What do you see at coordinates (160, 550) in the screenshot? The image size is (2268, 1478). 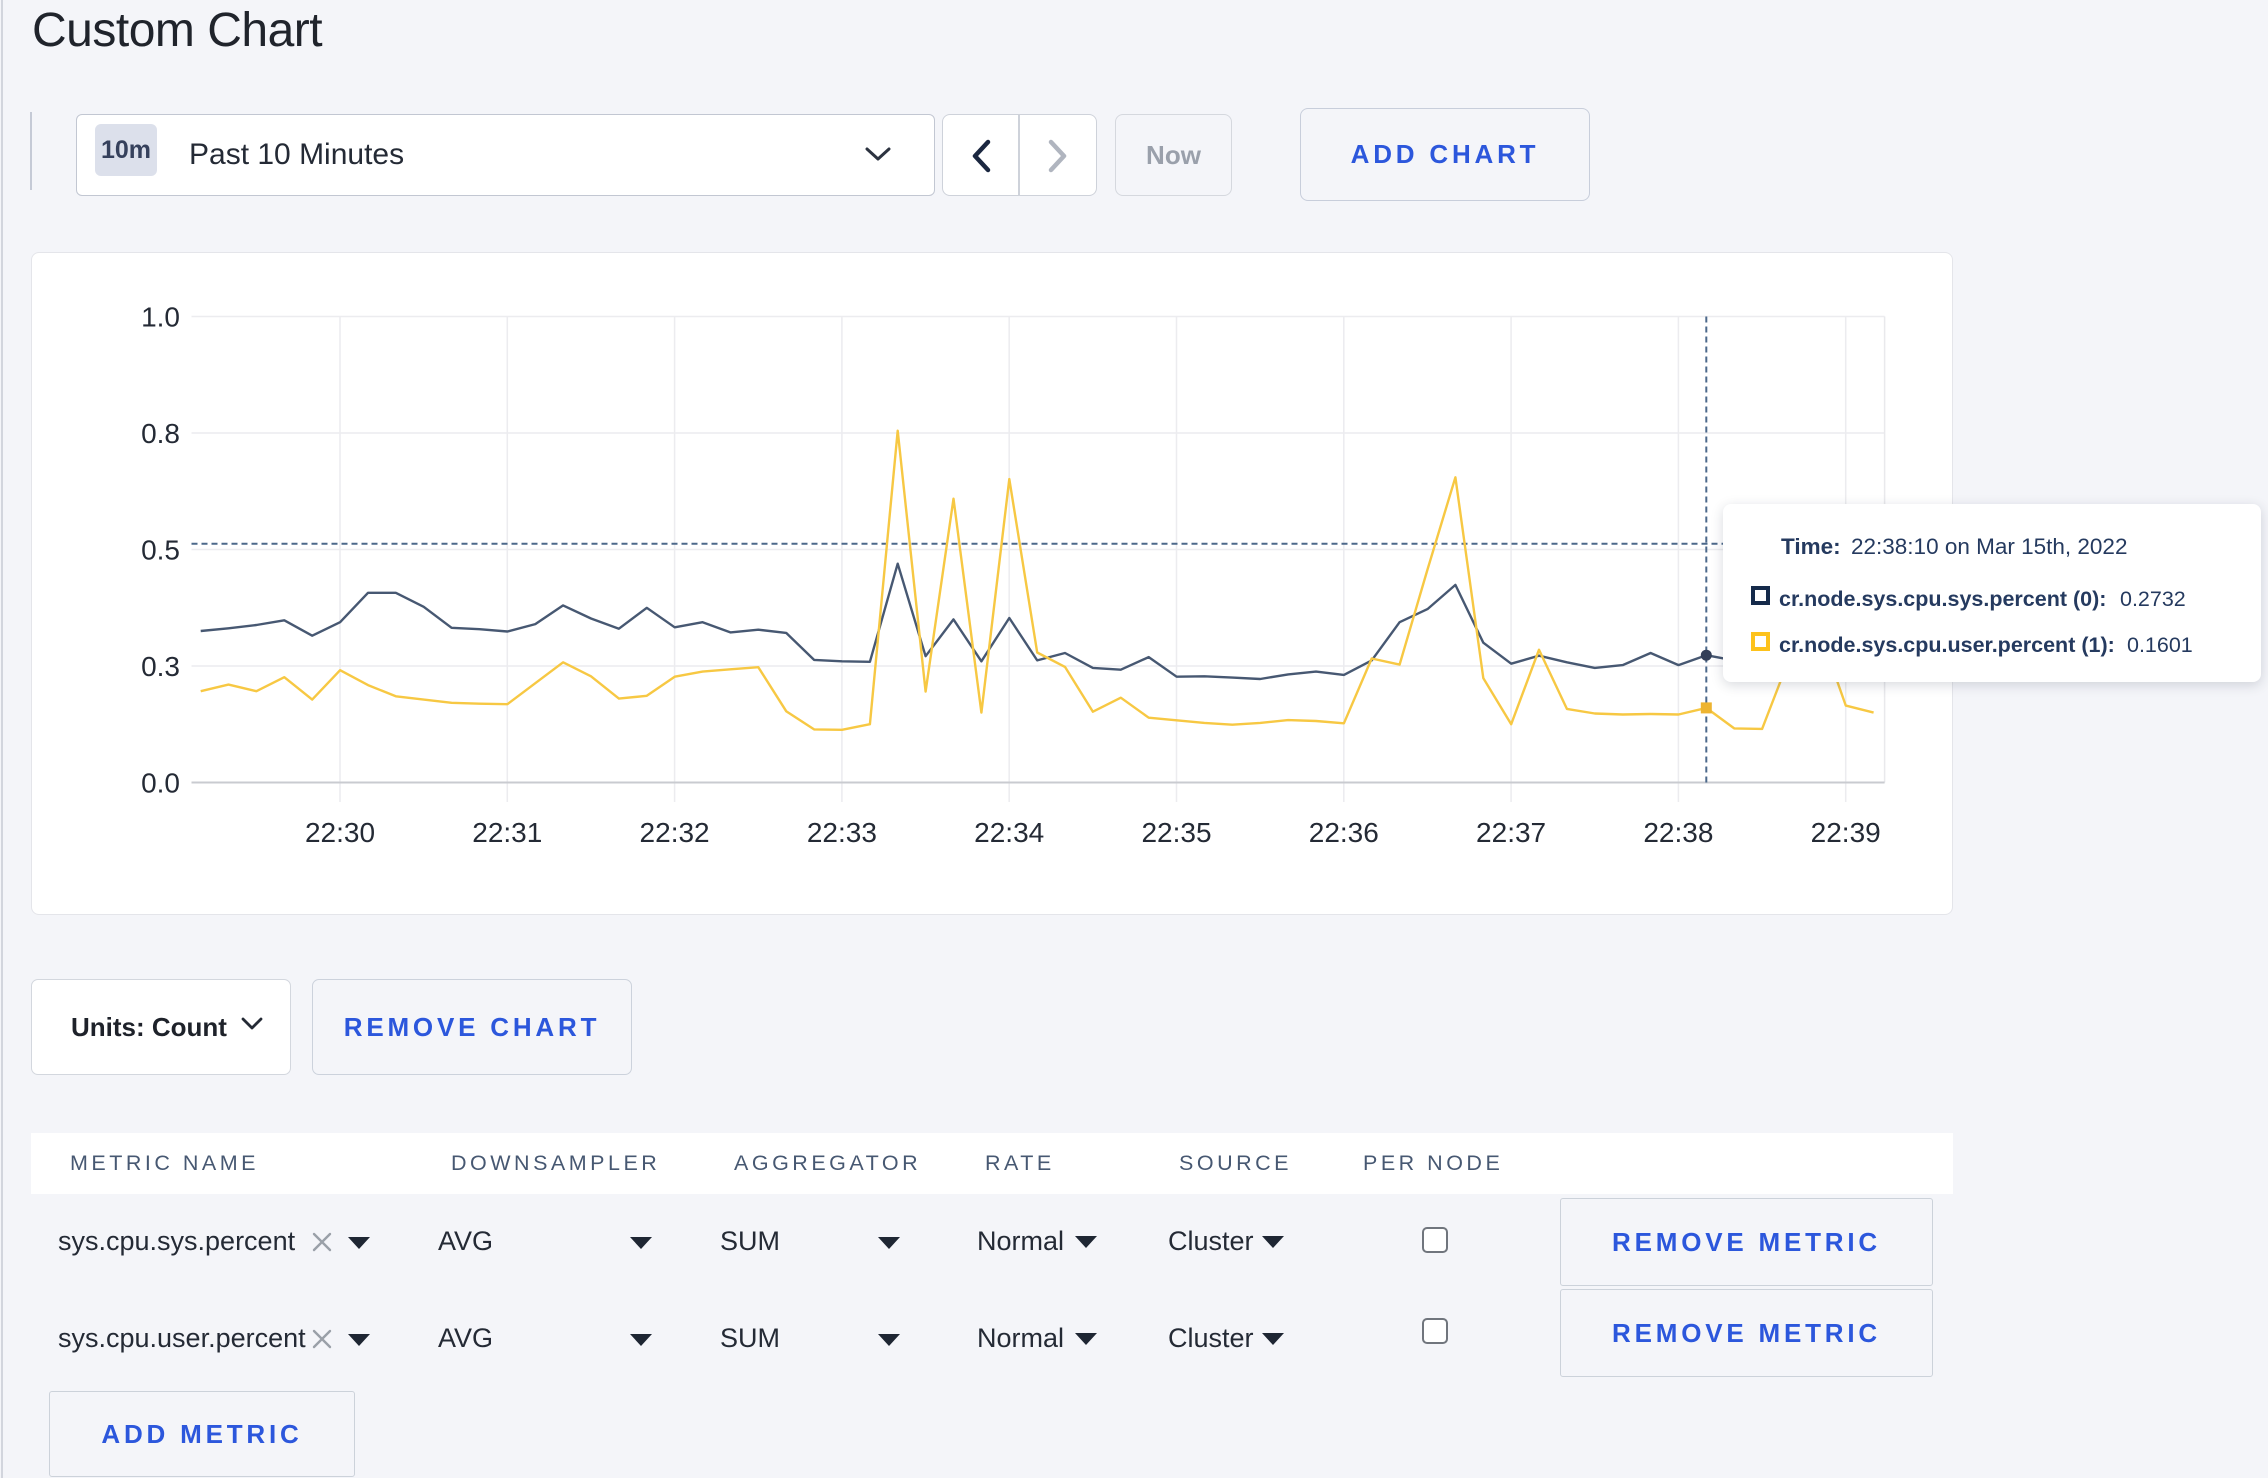 I see `svg-text: 0.5` at bounding box center [160, 550].